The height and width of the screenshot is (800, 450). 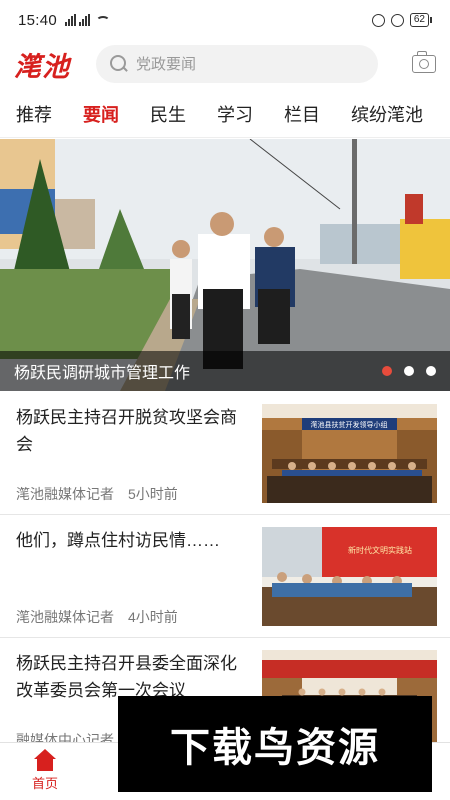 I want to click on search-bar, so click(x=237, y=64).